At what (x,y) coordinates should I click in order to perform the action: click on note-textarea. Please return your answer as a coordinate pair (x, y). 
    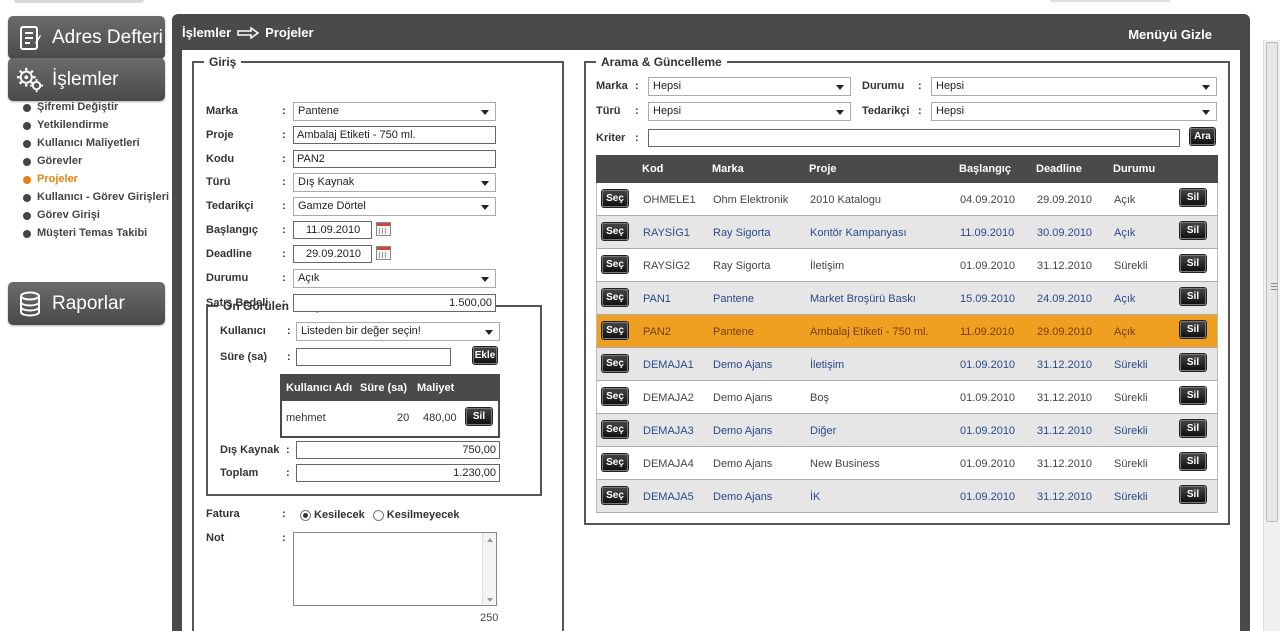
    Looking at the image, I should click on (395, 569).